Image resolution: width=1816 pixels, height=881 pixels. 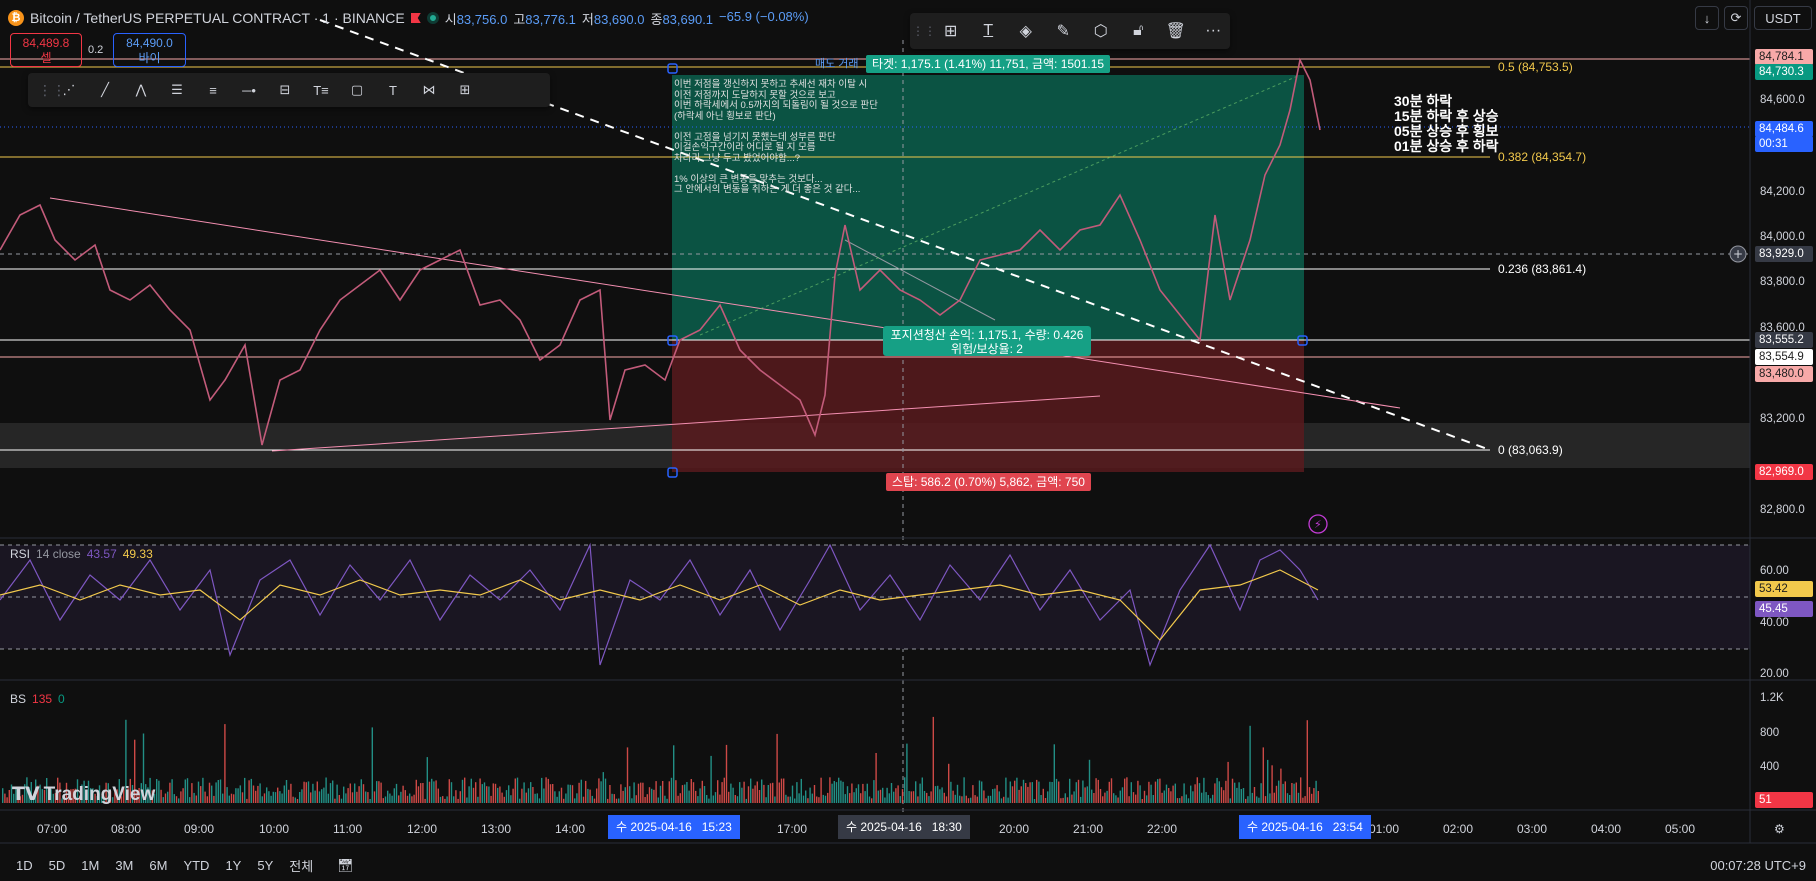 I want to click on date-range-icon: 📅︎, so click(x=345, y=866).